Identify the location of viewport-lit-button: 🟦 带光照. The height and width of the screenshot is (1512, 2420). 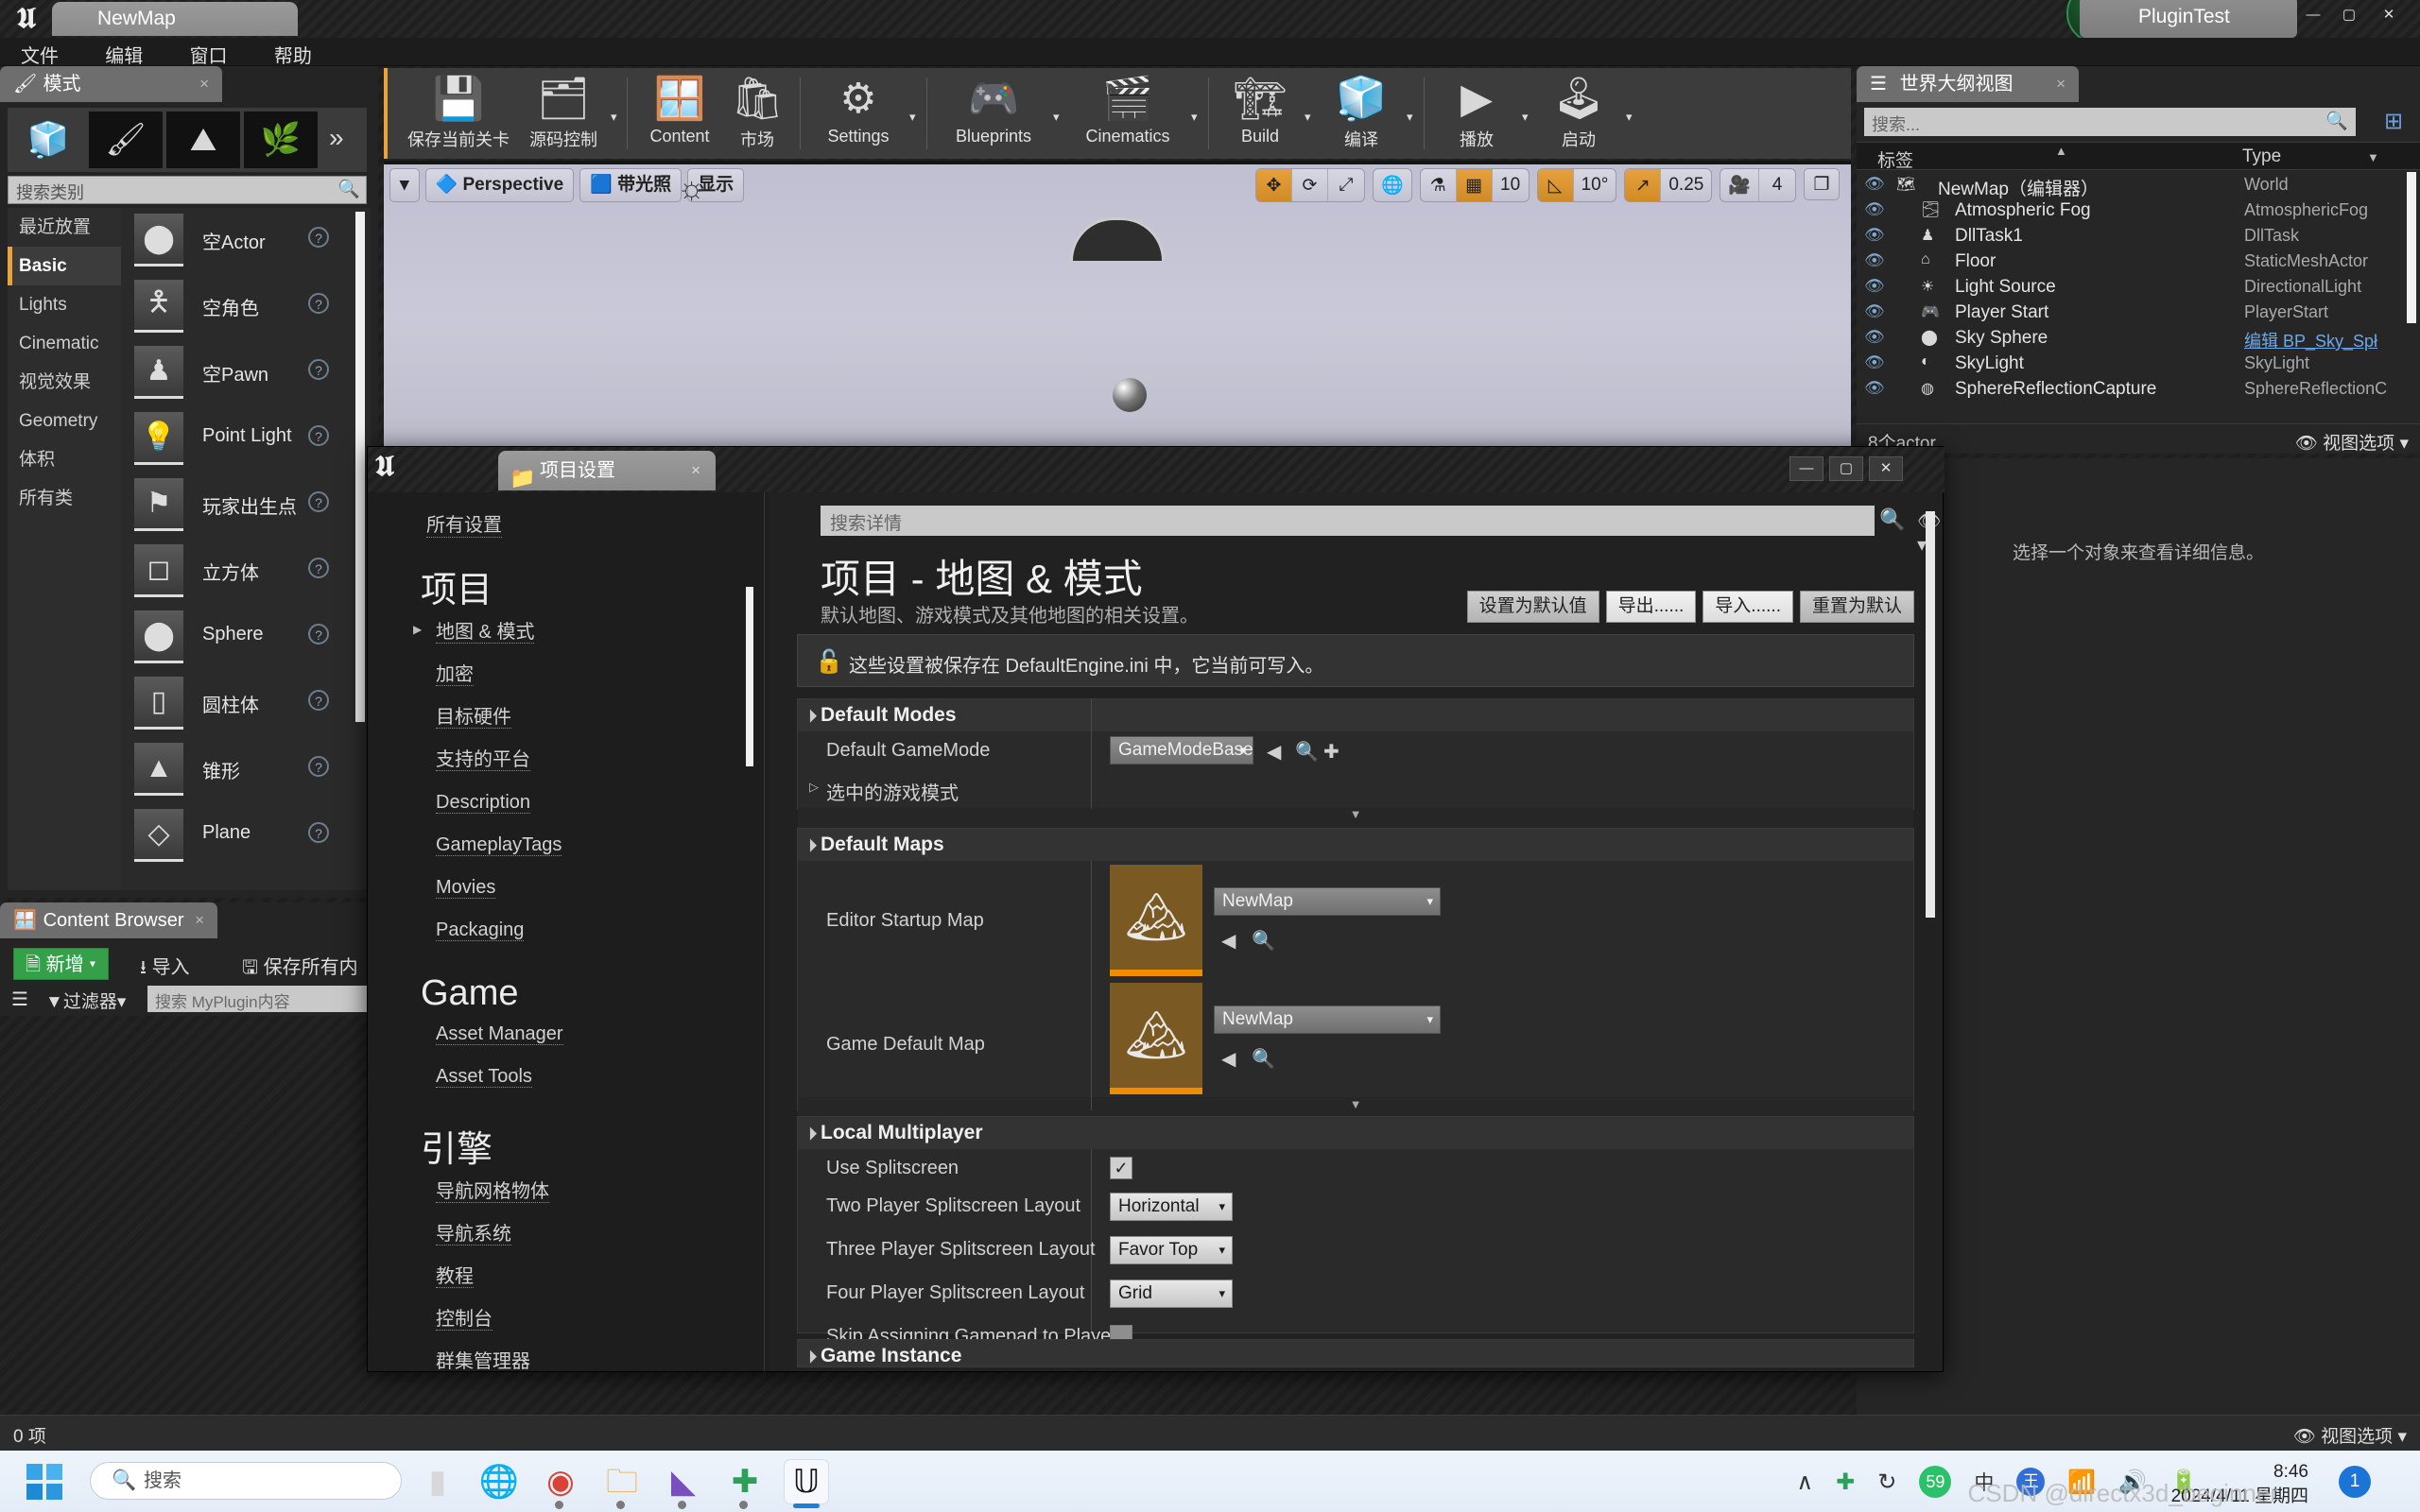
(631, 185).